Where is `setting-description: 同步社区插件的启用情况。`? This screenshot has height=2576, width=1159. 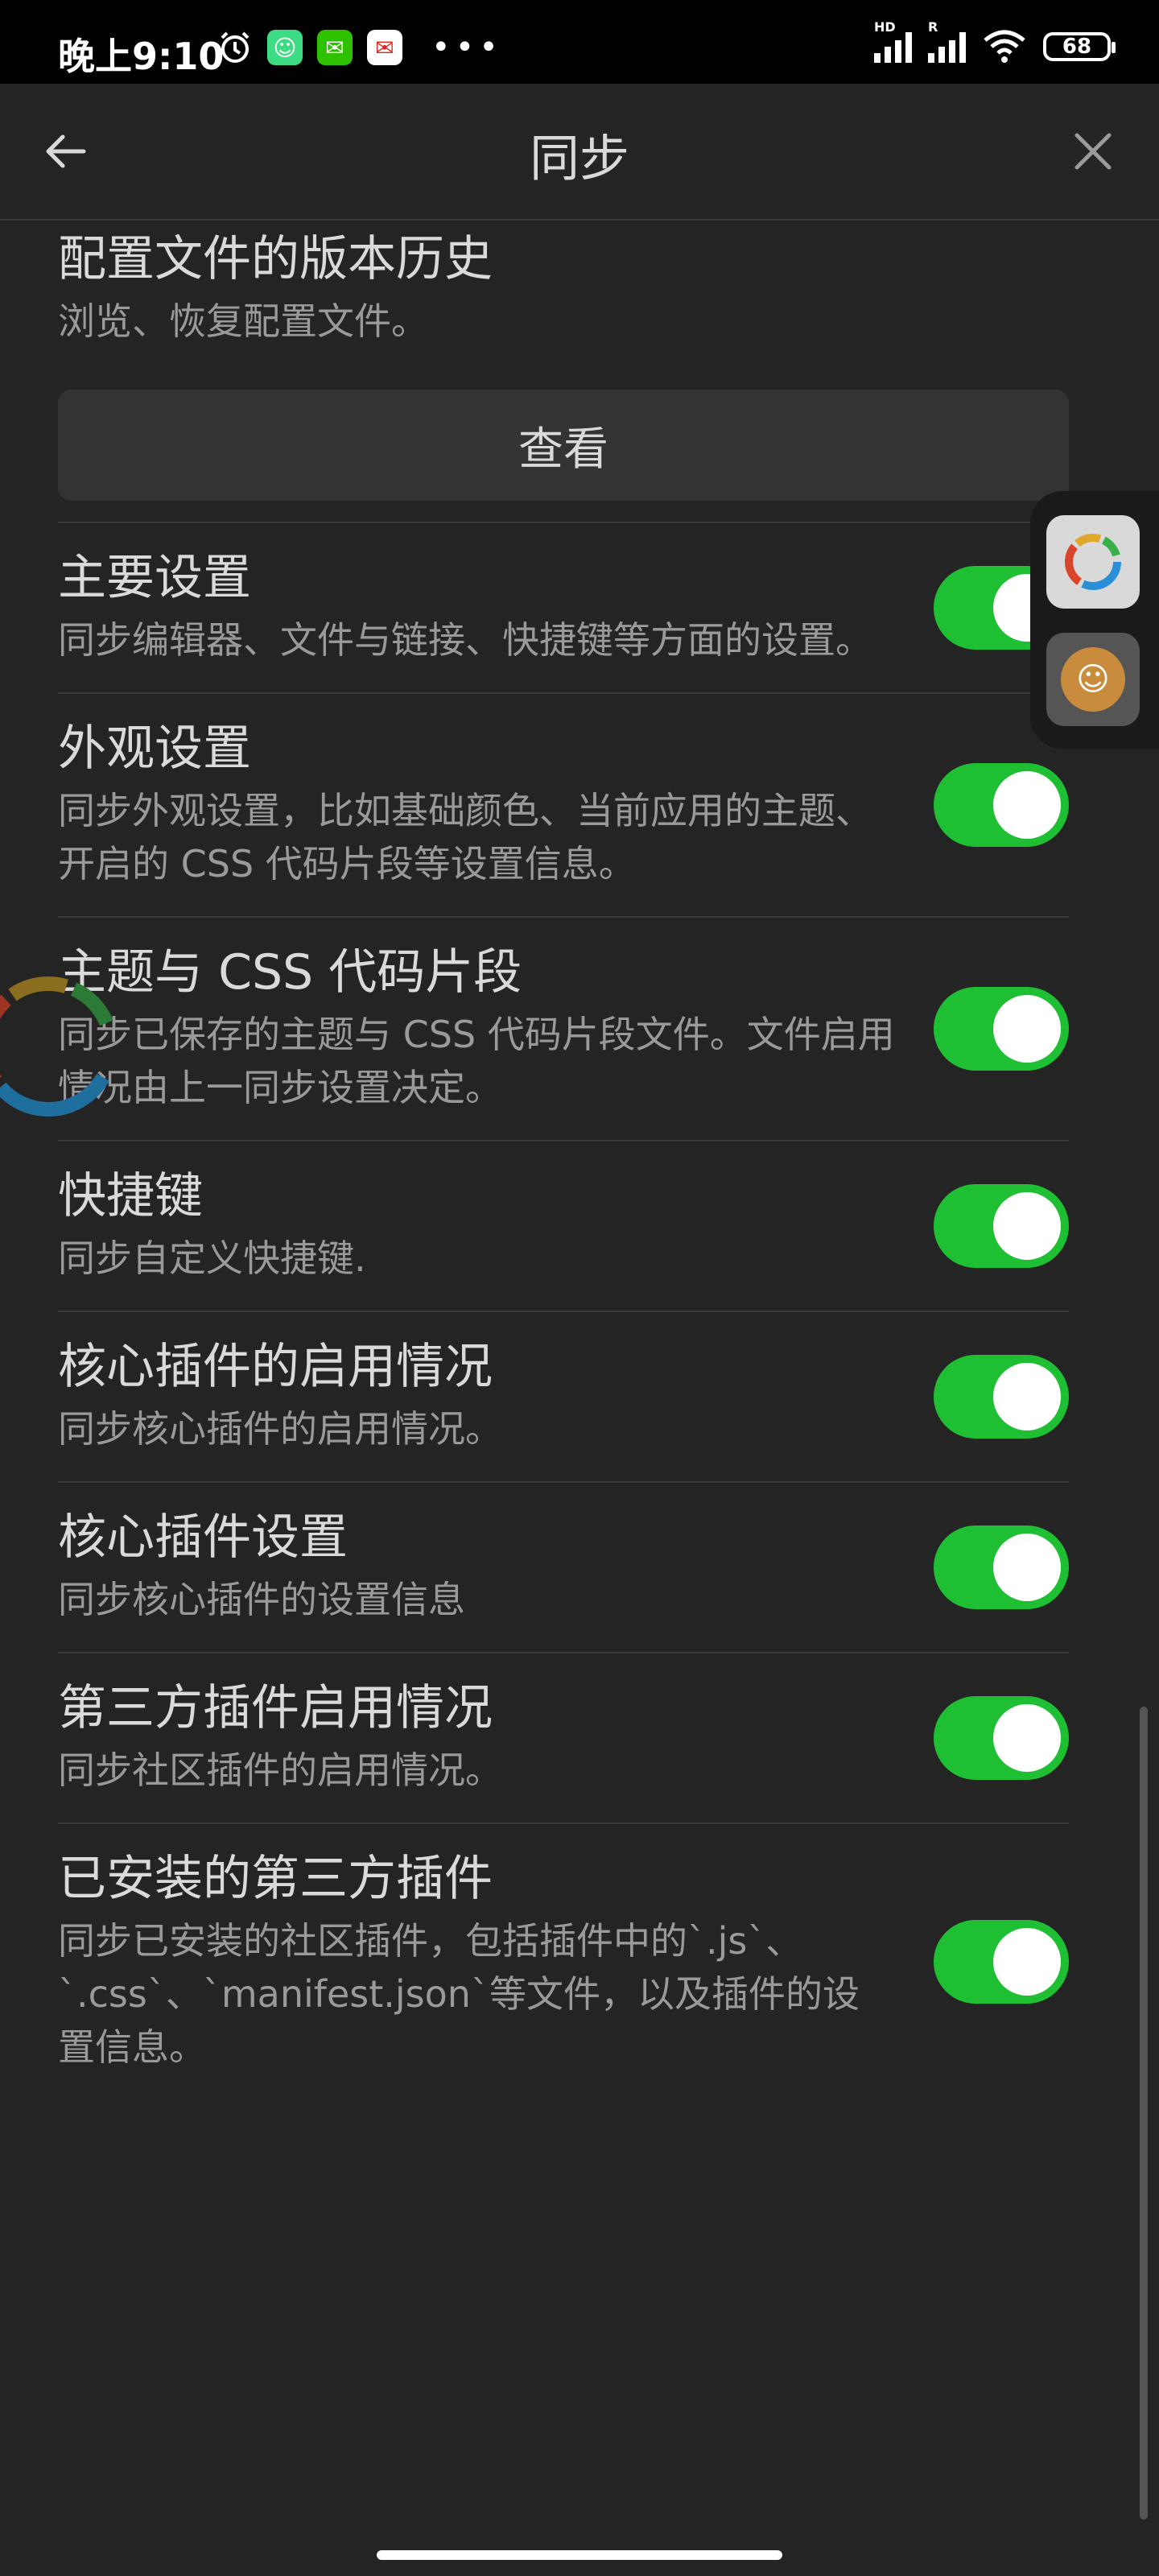 setting-description: 同步社区插件的启用情况。 is located at coordinates (280, 1770).